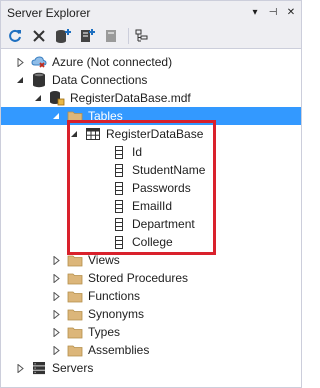  Describe the element at coordinates (137, 152) in the screenshot. I see `column-label: Id` at that location.